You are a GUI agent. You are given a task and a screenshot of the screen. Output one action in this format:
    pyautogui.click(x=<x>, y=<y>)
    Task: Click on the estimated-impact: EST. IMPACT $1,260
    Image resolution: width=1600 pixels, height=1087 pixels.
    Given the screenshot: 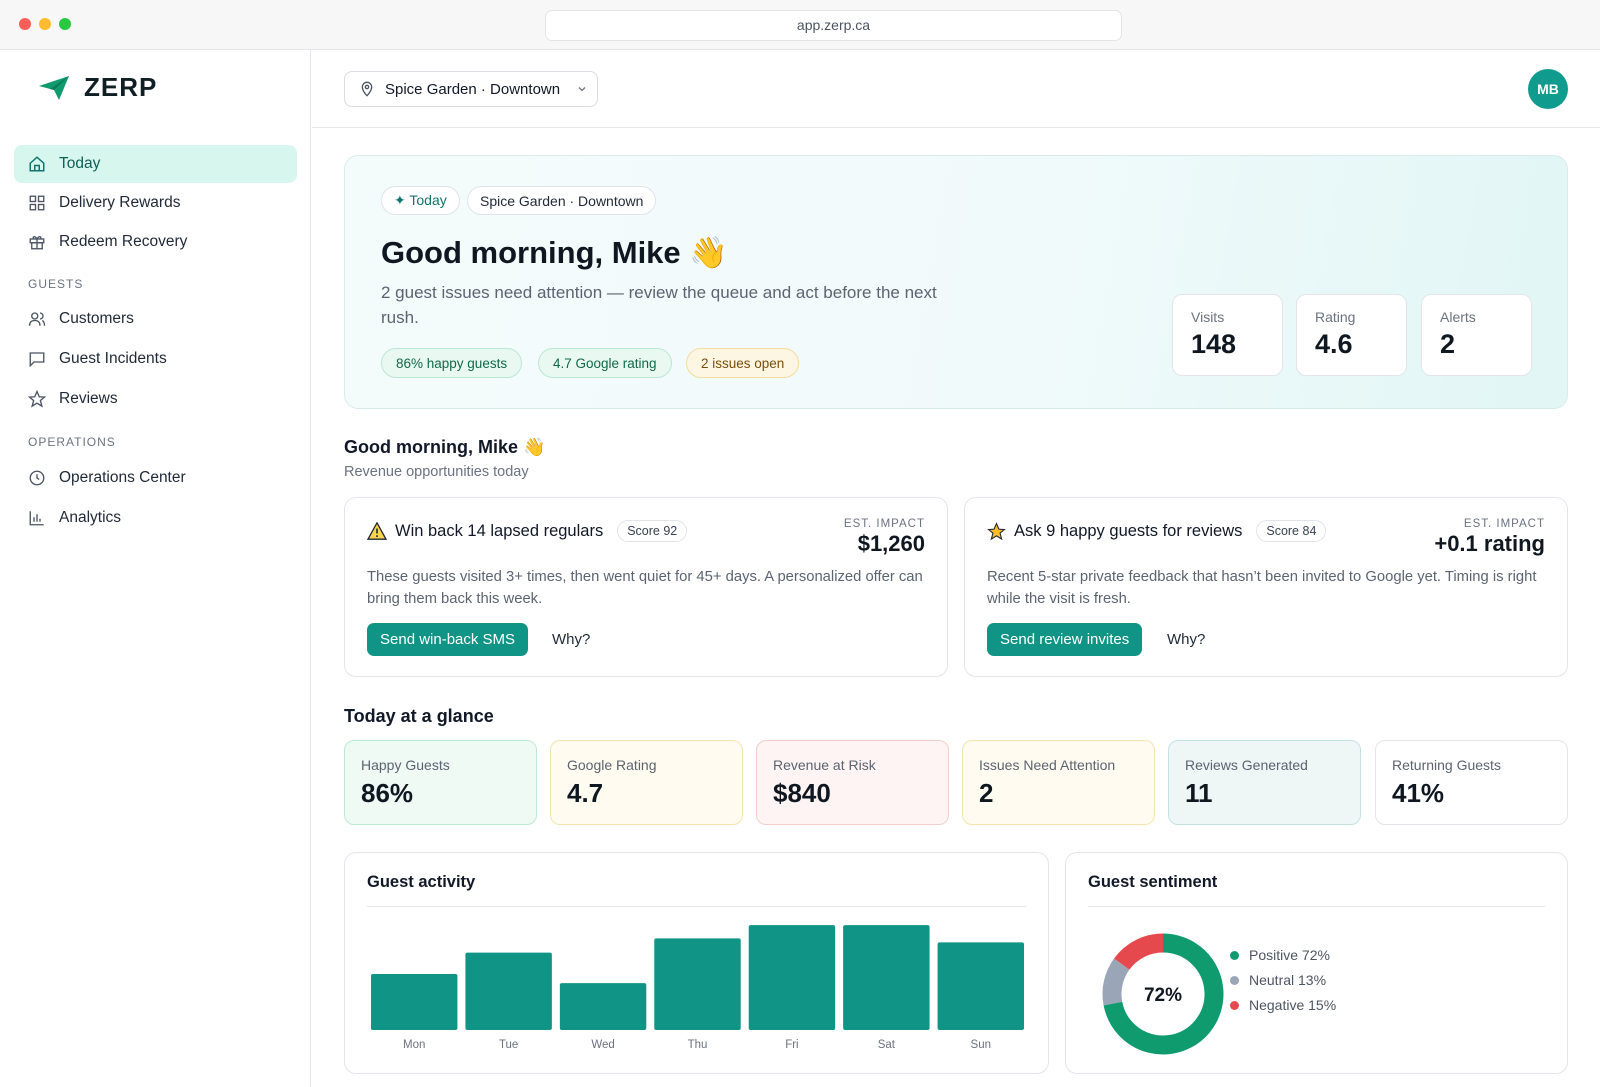 What is the action you would take?
    pyautogui.click(x=884, y=537)
    